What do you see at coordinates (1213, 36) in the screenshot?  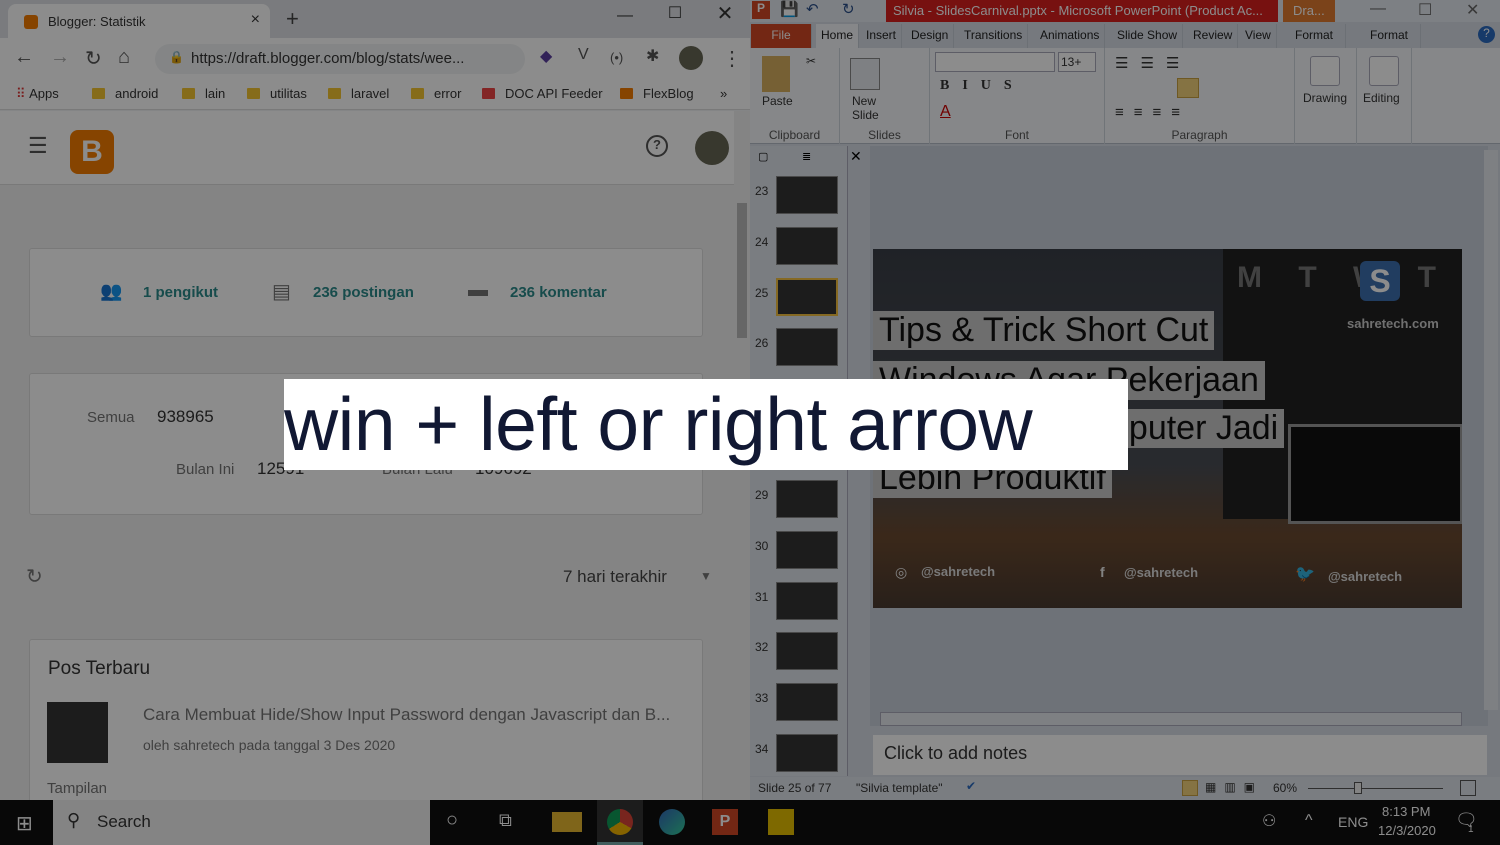 I see `tab-review: Review` at bounding box center [1213, 36].